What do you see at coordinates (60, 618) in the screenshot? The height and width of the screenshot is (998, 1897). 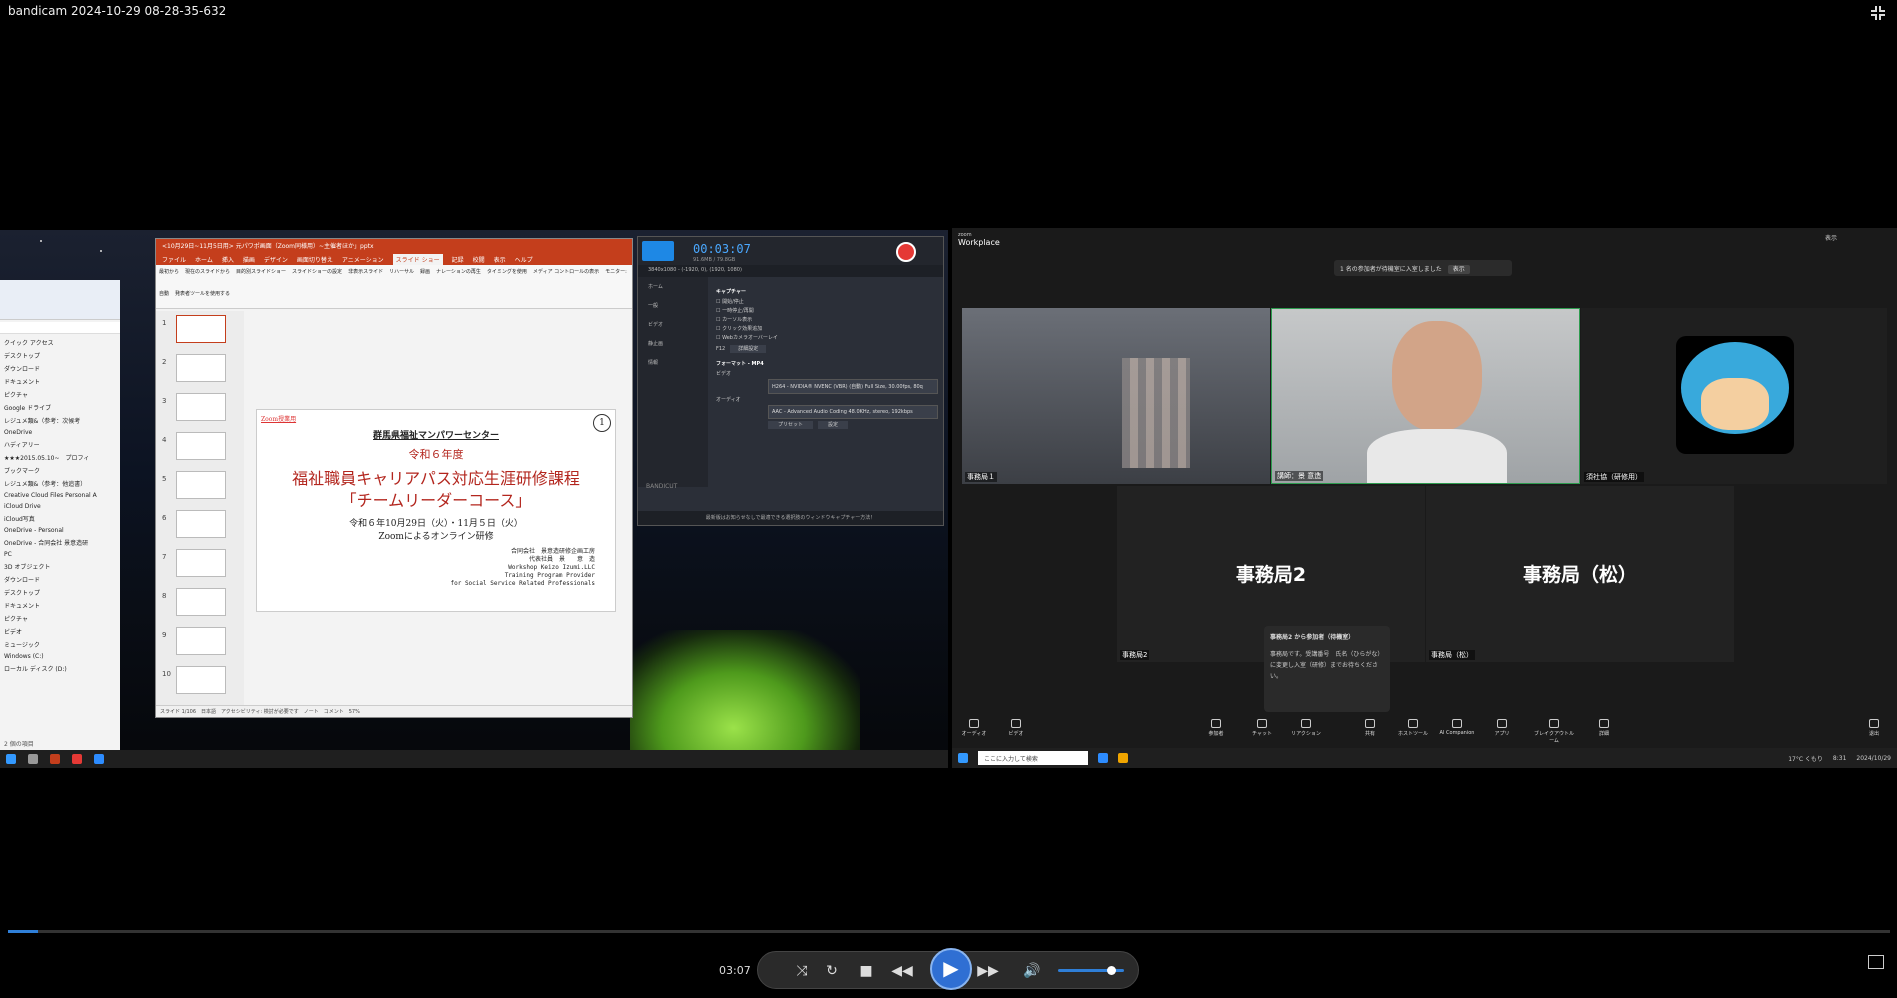 I see `explorer-nav-item: ピクチャ` at bounding box center [60, 618].